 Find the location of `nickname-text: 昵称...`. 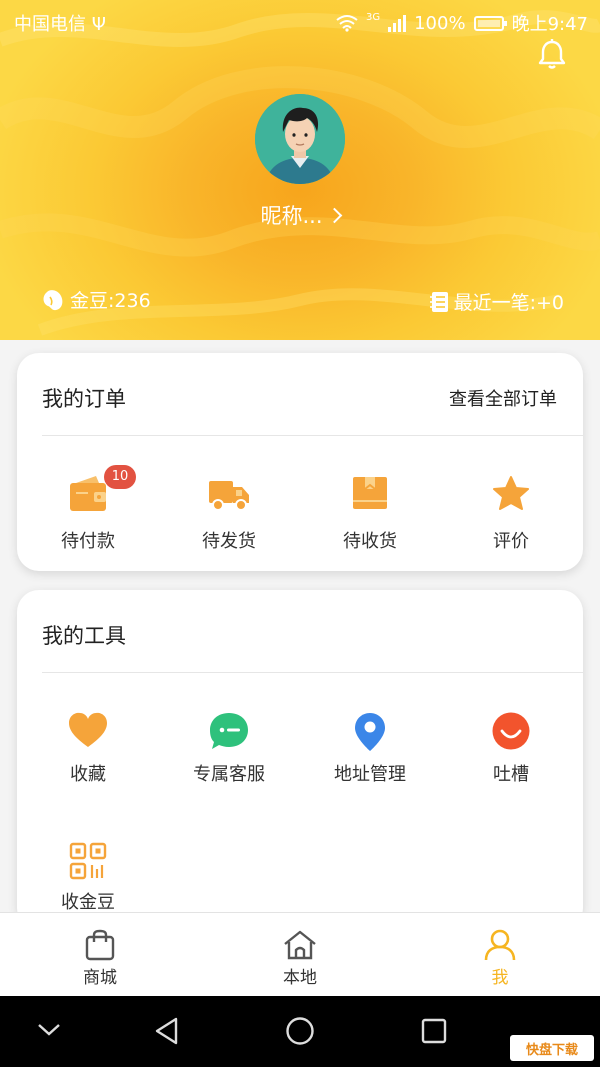

nickname-text: 昵称... is located at coordinates (291, 216).